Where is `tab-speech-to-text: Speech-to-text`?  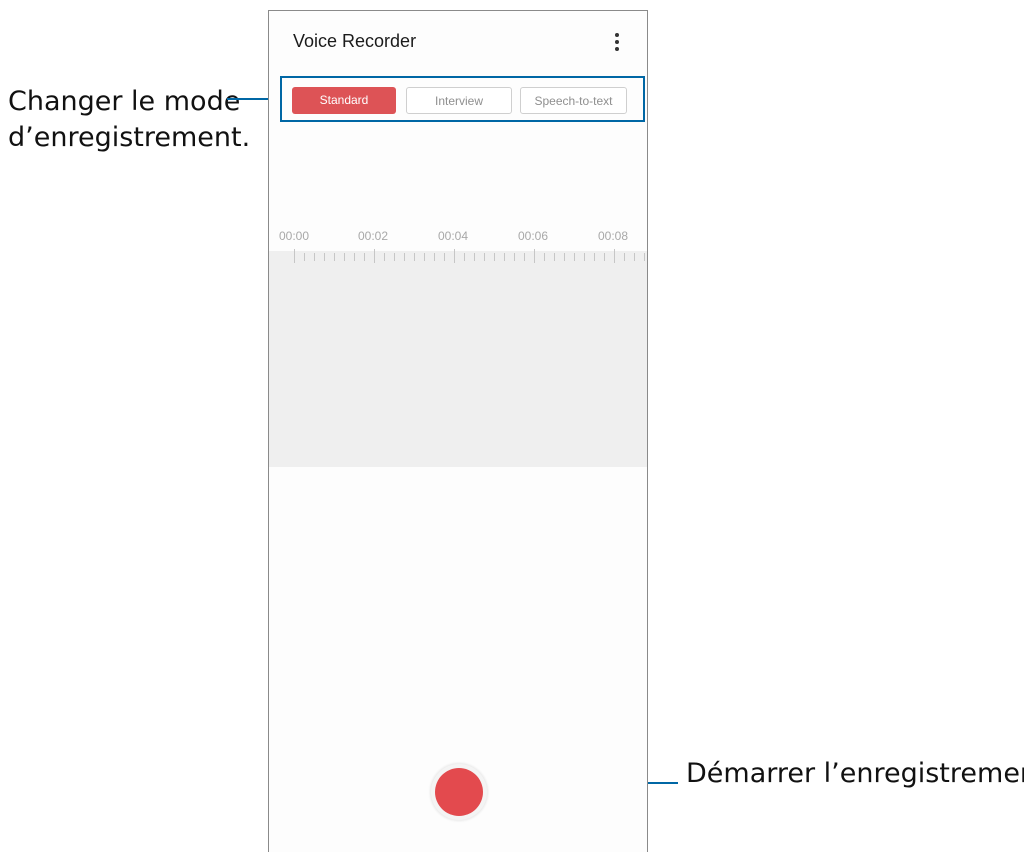 tab-speech-to-text: Speech-to-text is located at coordinates (573, 100).